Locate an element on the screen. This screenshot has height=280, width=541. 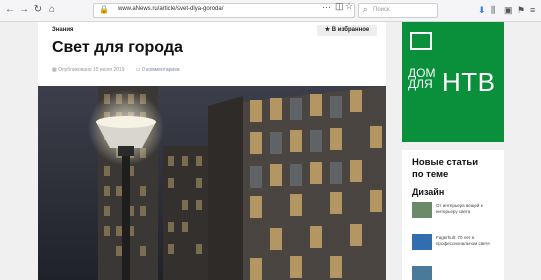
related-item: От интерьера вещей к интерьеру света is located at coordinates (456, 211).